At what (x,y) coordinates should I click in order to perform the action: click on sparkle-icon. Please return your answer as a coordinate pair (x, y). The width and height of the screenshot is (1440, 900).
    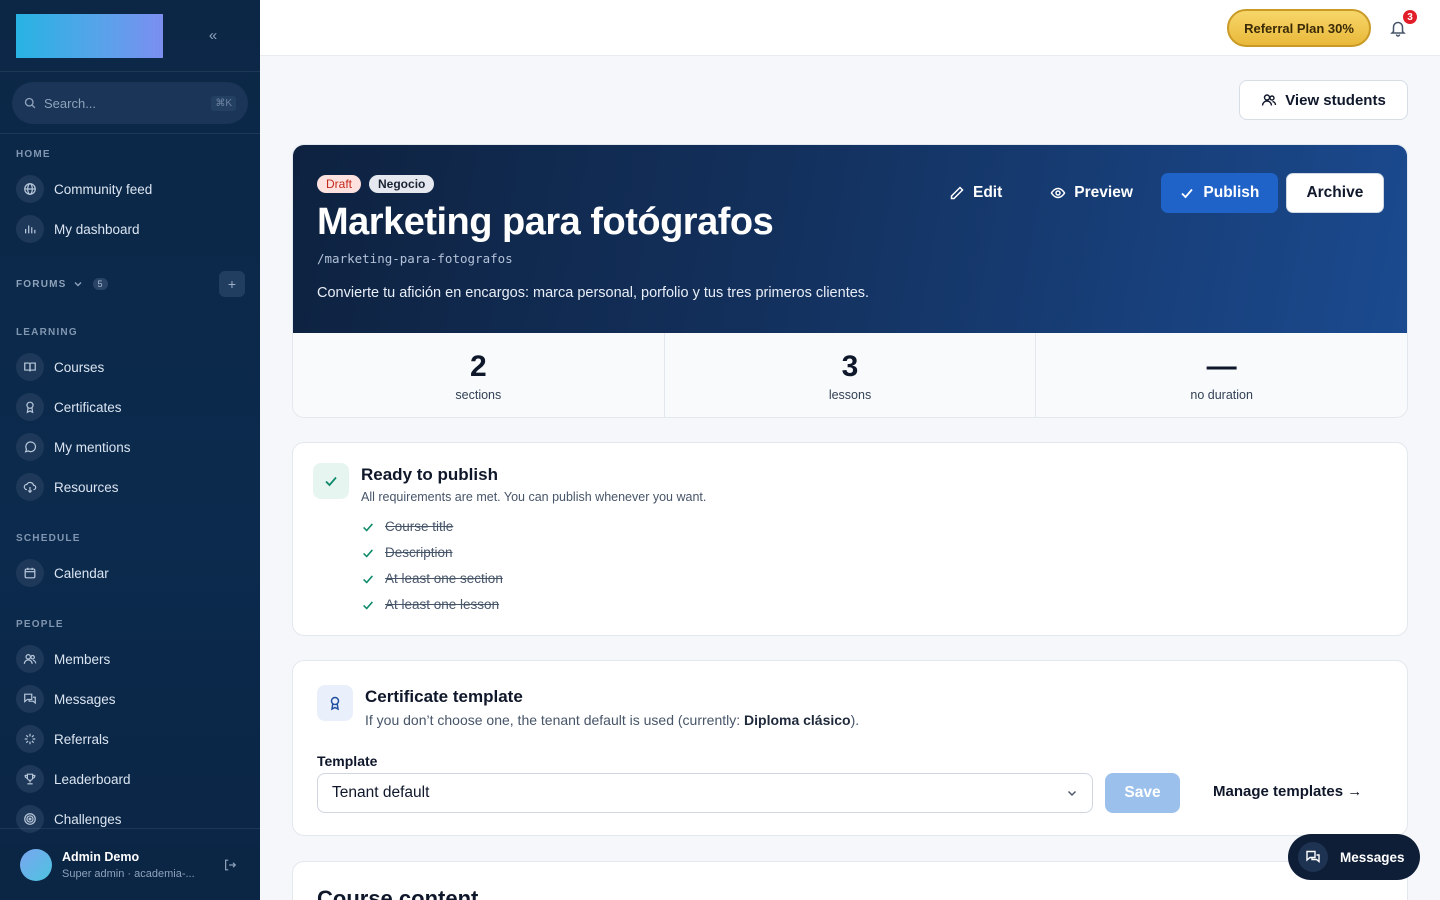
    Looking at the image, I should click on (30, 739).